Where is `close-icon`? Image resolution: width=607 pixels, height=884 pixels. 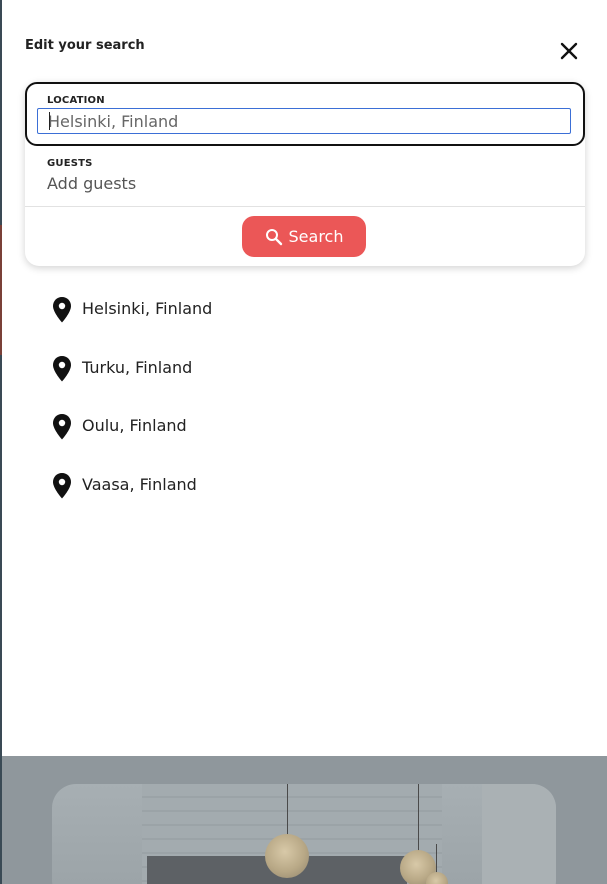
close-icon is located at coordinates (569, 51).